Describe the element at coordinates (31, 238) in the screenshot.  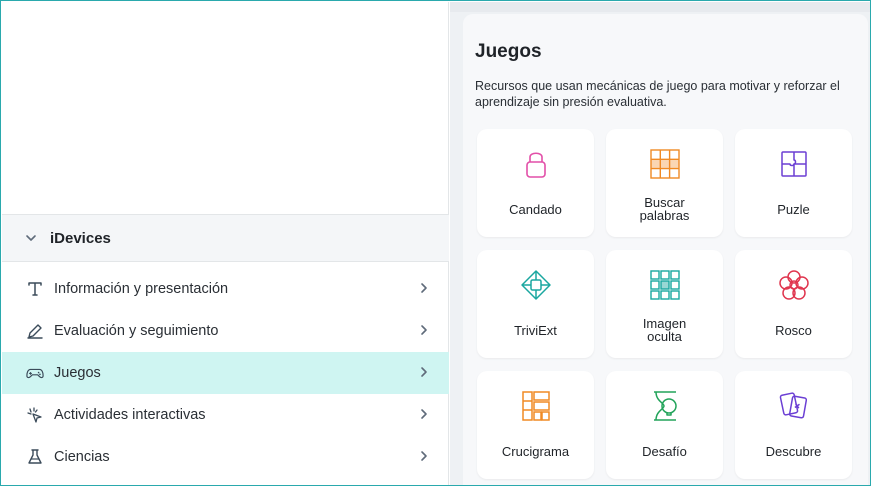
I see `chevron-down-icon` at that location.